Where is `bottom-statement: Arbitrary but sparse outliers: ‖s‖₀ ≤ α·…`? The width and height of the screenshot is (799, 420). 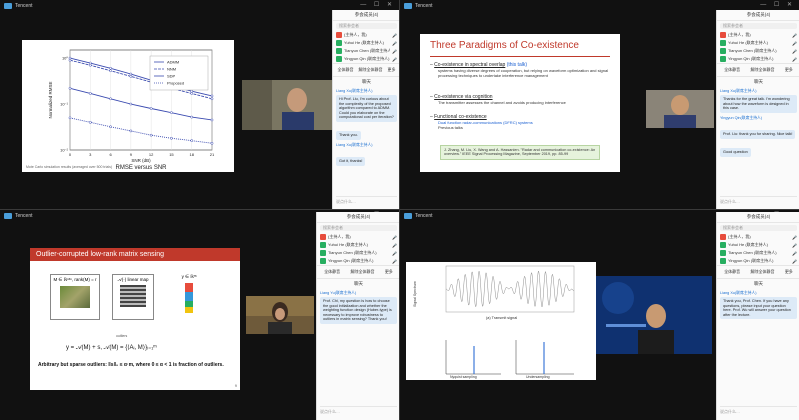
bottom-statement: Arbitrary but sparse outliers: ‖s‖₀ ≤ α·… is located at coordinates (131, 365).